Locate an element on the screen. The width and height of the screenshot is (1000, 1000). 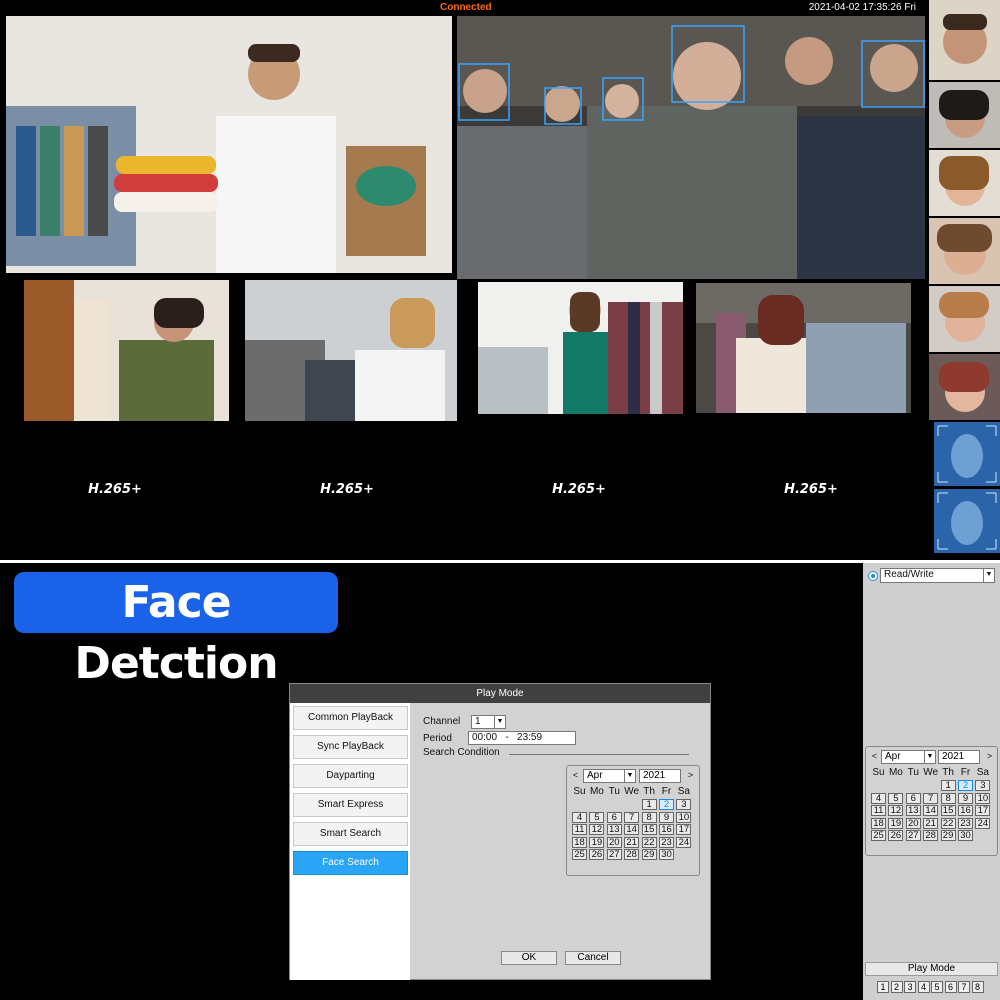
channel-button: 1 is located at coordinates (883, 987).